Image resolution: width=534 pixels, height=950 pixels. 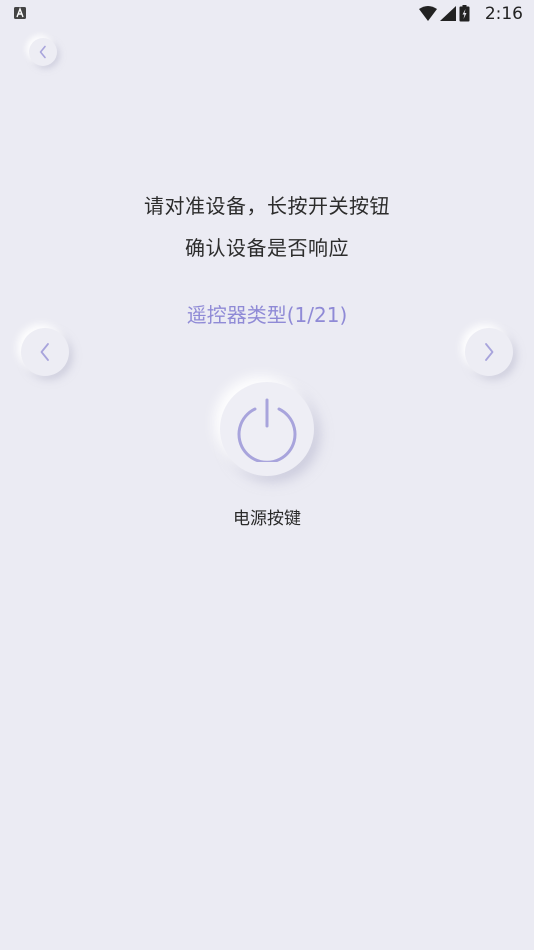 I want to click on power-button, so click(x=267, y=429).